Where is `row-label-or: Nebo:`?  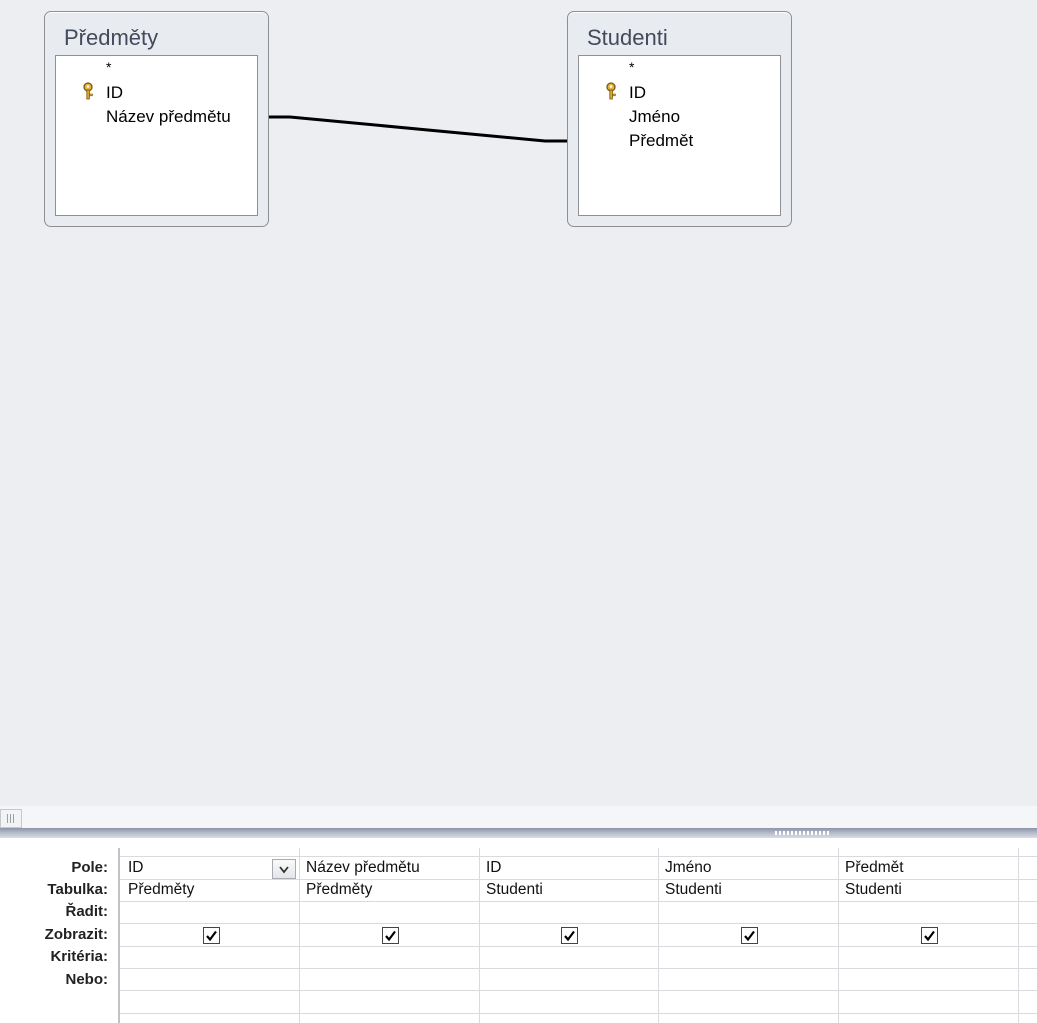
row-label-or: Nebo: is located at coordinates (87, 979).